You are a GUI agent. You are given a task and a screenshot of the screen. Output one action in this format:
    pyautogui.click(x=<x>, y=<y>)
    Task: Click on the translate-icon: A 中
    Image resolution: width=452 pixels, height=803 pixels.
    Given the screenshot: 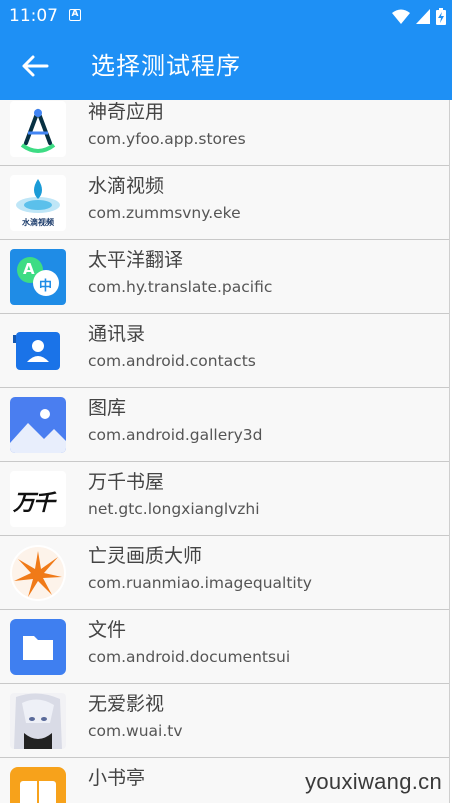 What is the action you would take?
    pyautogui.click(x=38, y=277)
    